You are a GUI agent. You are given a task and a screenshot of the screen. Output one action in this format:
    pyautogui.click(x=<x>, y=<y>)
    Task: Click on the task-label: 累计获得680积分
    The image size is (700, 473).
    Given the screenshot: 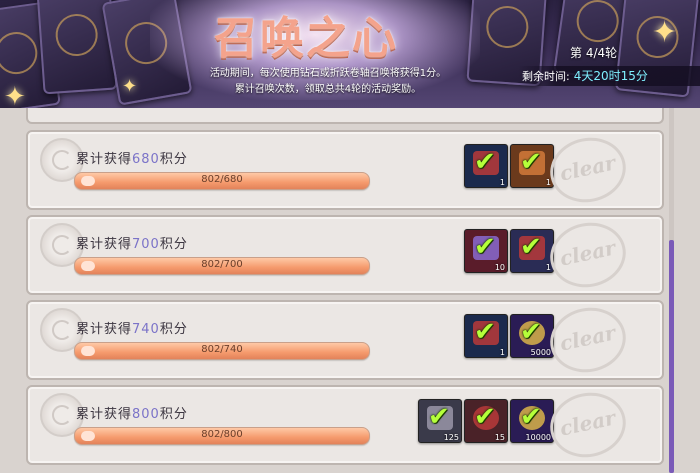 What is the action you would take?
    pyautogui.click(x=132, y=157)
    